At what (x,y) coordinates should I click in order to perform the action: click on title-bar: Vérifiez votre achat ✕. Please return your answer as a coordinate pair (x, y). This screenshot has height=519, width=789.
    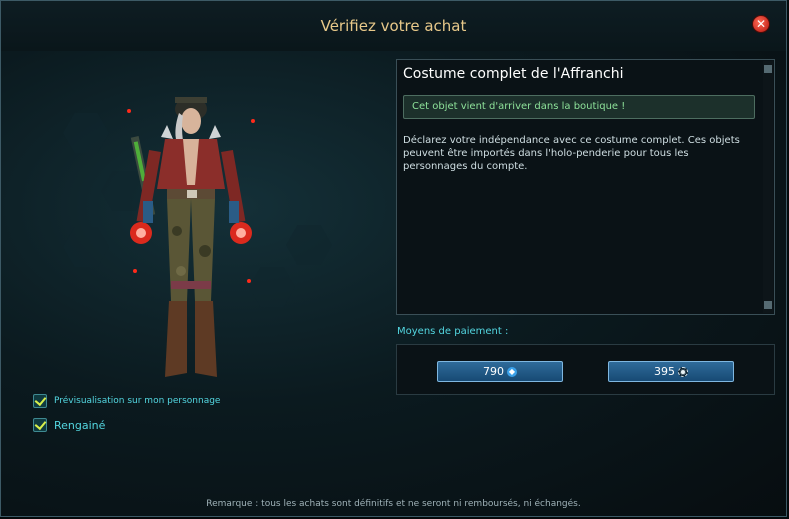
    Looking at the image, I should click on (393, 26).